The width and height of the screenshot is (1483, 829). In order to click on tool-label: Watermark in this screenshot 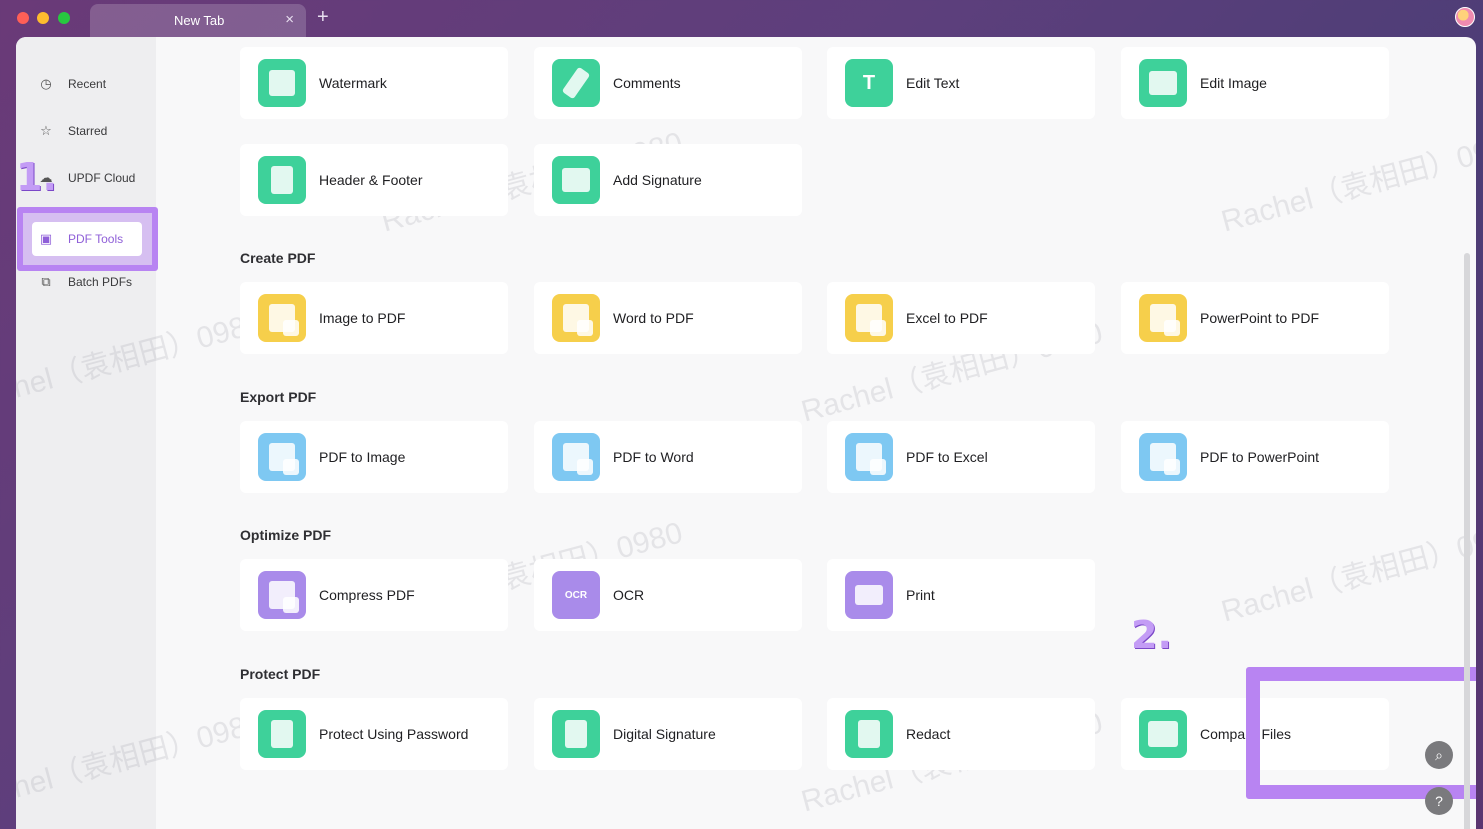, I will do `click(353, 83)`.